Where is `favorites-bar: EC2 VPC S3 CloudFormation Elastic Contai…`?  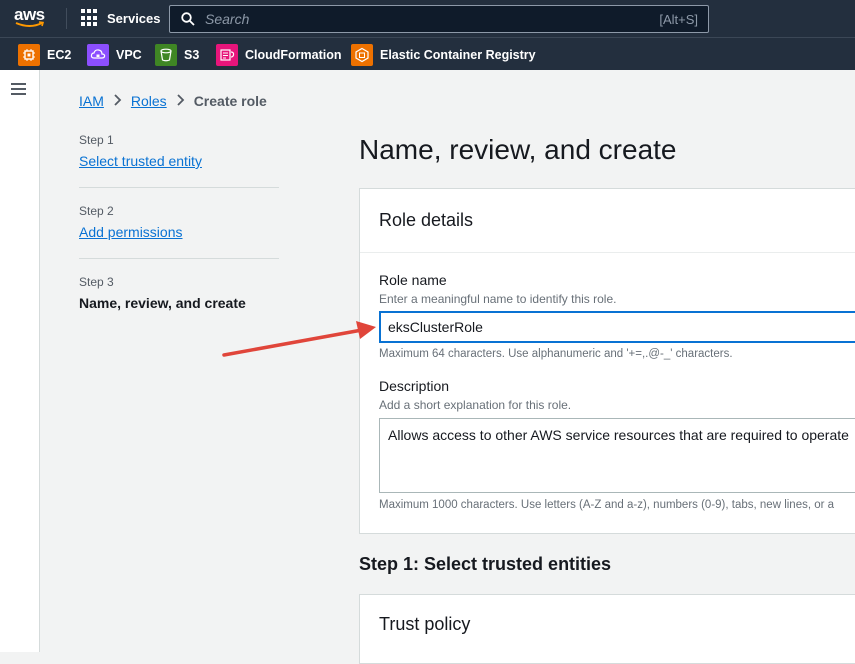 favorites-bar: EC2 VPC S3 CloudFormation Elastic Contai… is located at coordinates (427, 53).